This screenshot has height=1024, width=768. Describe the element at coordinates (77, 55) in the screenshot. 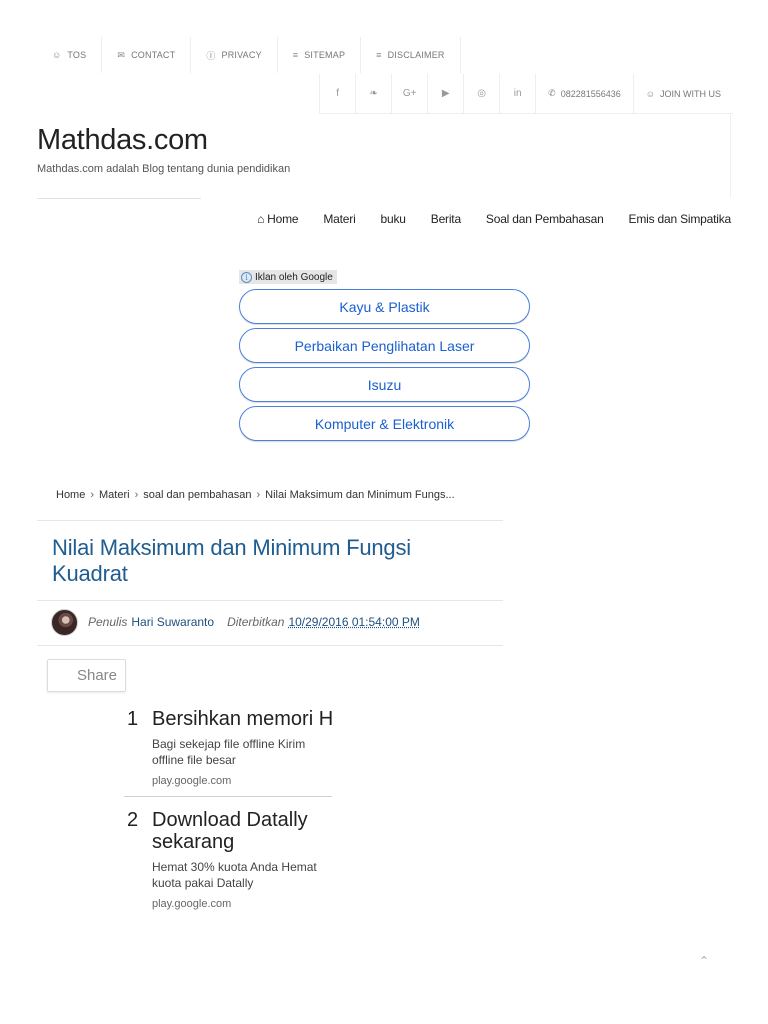

I see `top-menu-label: TOS` at that location.